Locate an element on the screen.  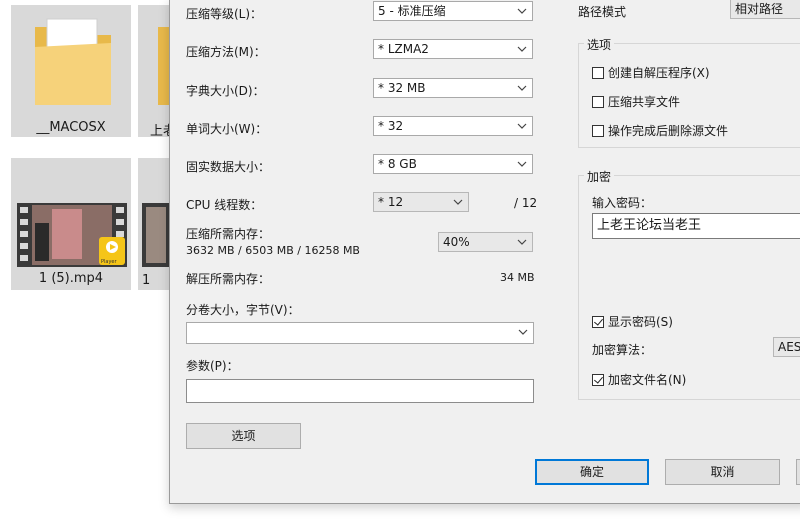
memory-usage-value: 40% is located at coordinates (456, 242).